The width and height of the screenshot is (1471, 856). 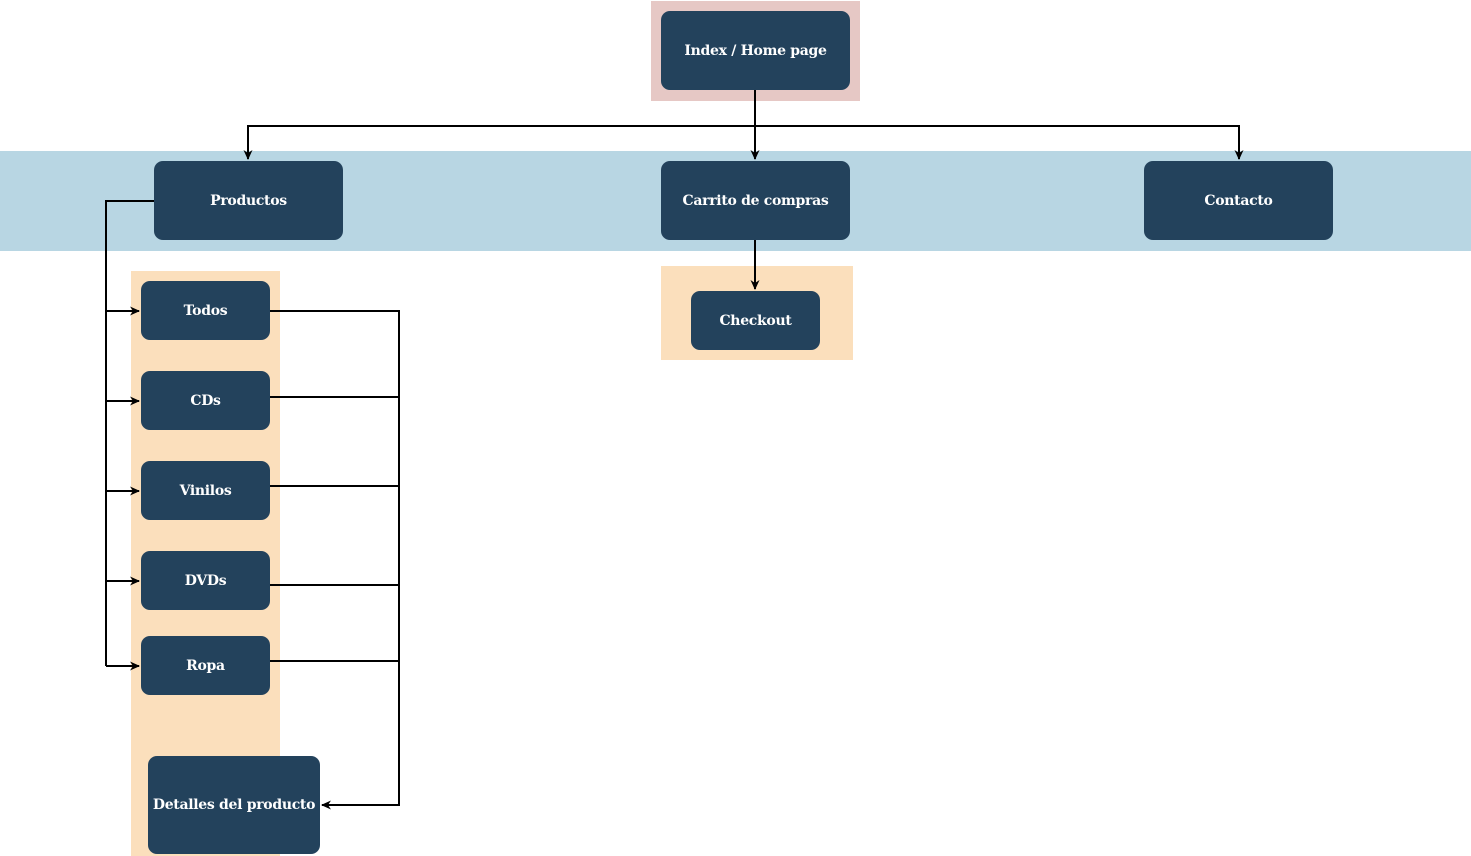 What do you see at coordinates (248, 200) in the screenshot?
I see `node-productos: Productos` at bounding box center [248, 200].